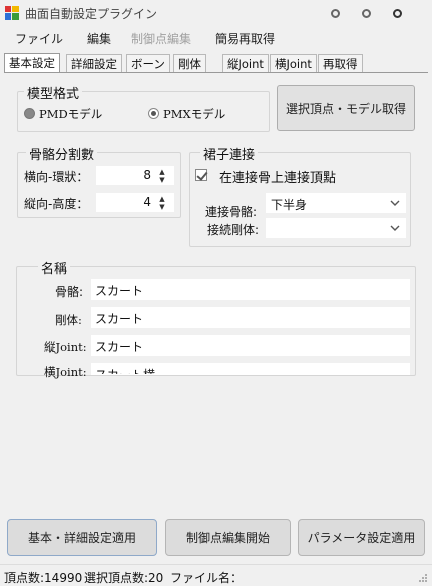  Describe the element at coordinates (153, 113) in the screenshot. I see `pmx-radio` at that location.